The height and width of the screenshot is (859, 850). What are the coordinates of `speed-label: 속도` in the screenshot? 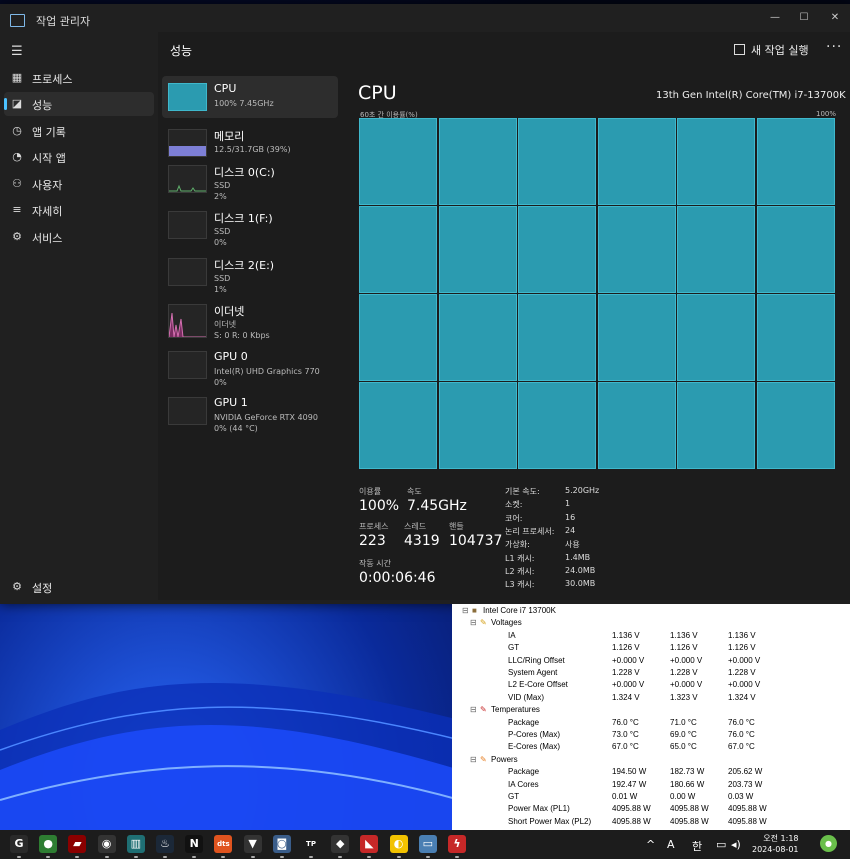 It's located at (414, 491).